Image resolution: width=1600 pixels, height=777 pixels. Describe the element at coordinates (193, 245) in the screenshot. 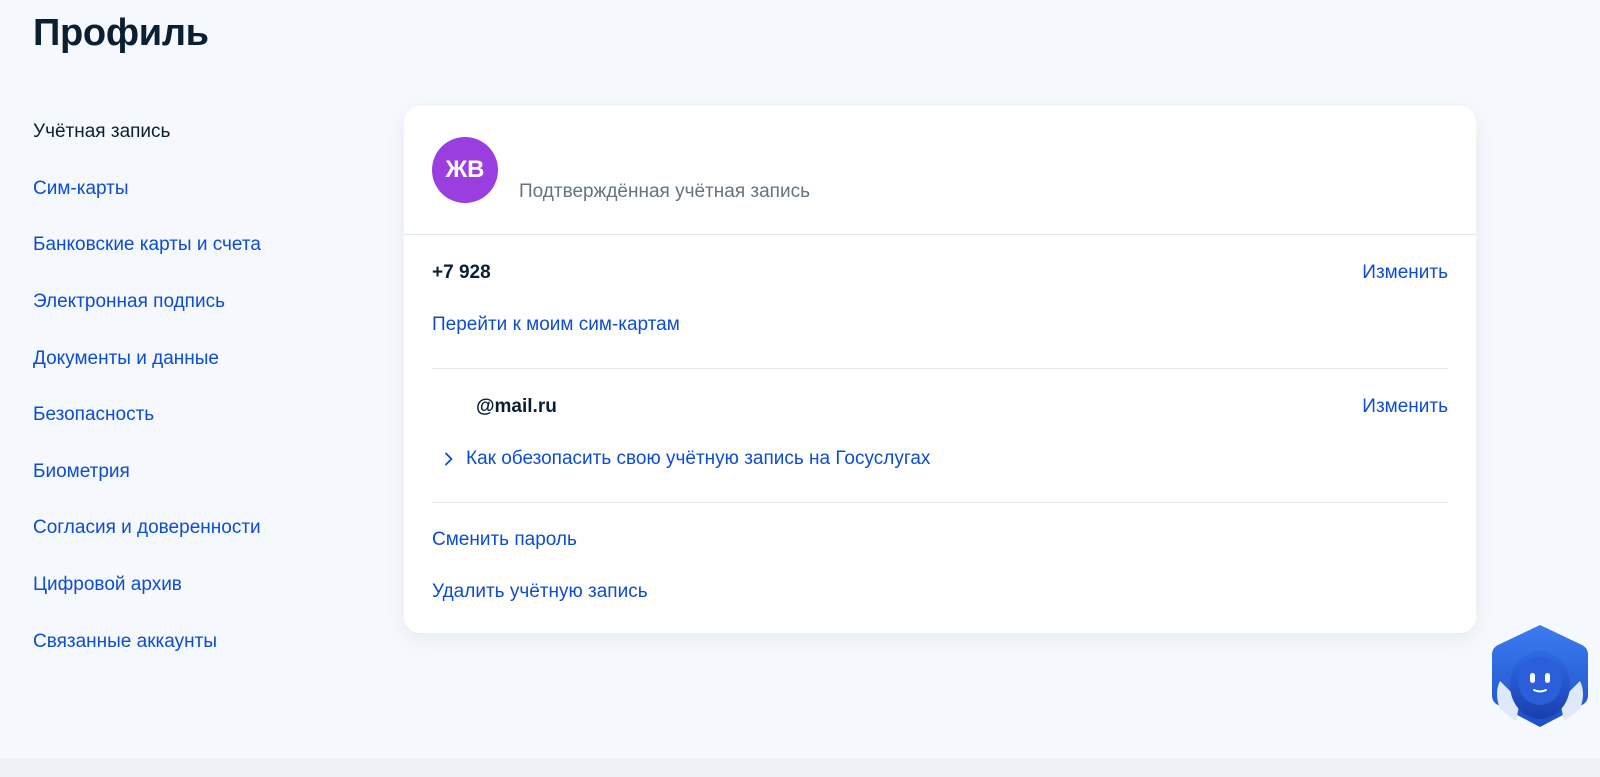

I see `sidebar-item-bank-cards: Банковские карты и счета` at that location.